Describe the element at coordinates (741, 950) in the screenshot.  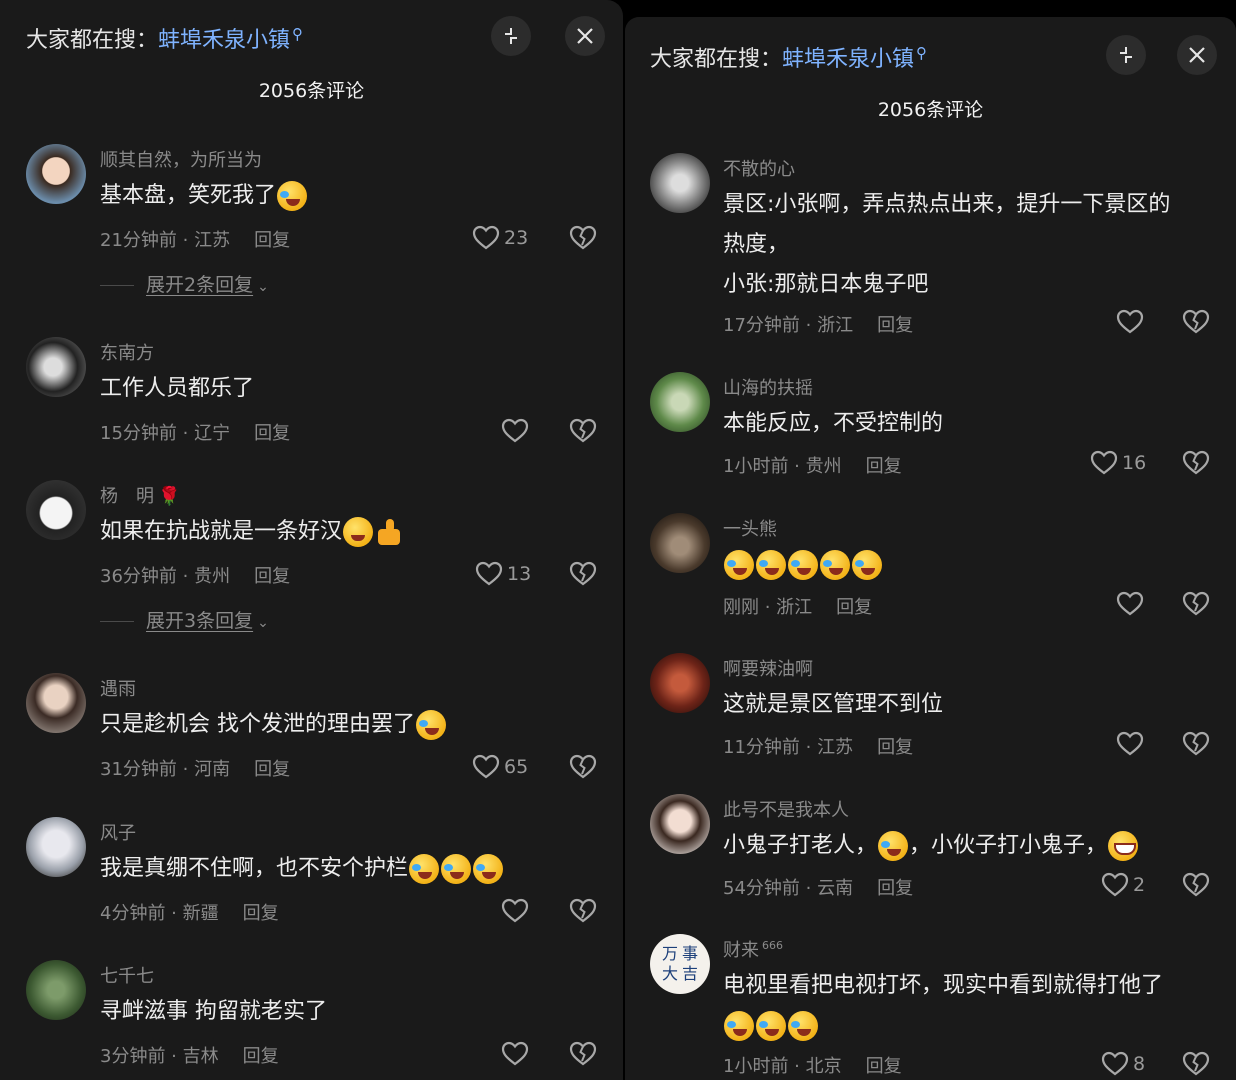
I see `comment-username-text: 财来` at that location.